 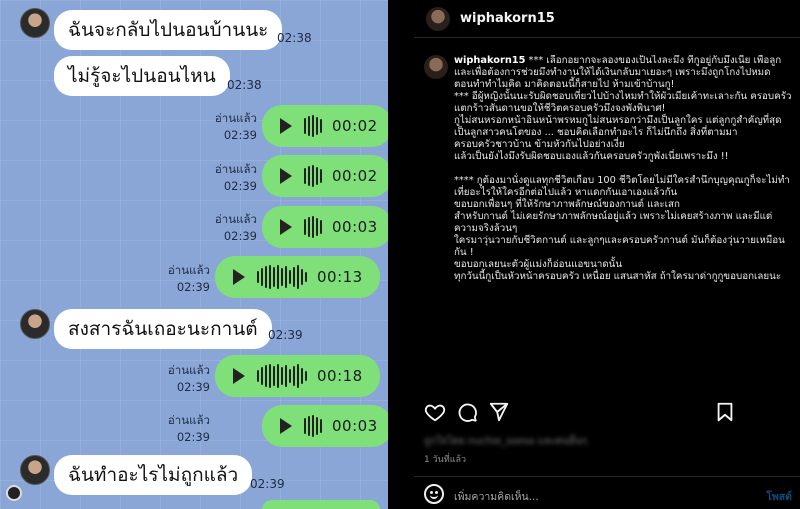 What do you see at coordinates (445, 460) in the screenshot?
I see `post-time: 1 วันที่แล้ว` at bounding box center [445, 460].